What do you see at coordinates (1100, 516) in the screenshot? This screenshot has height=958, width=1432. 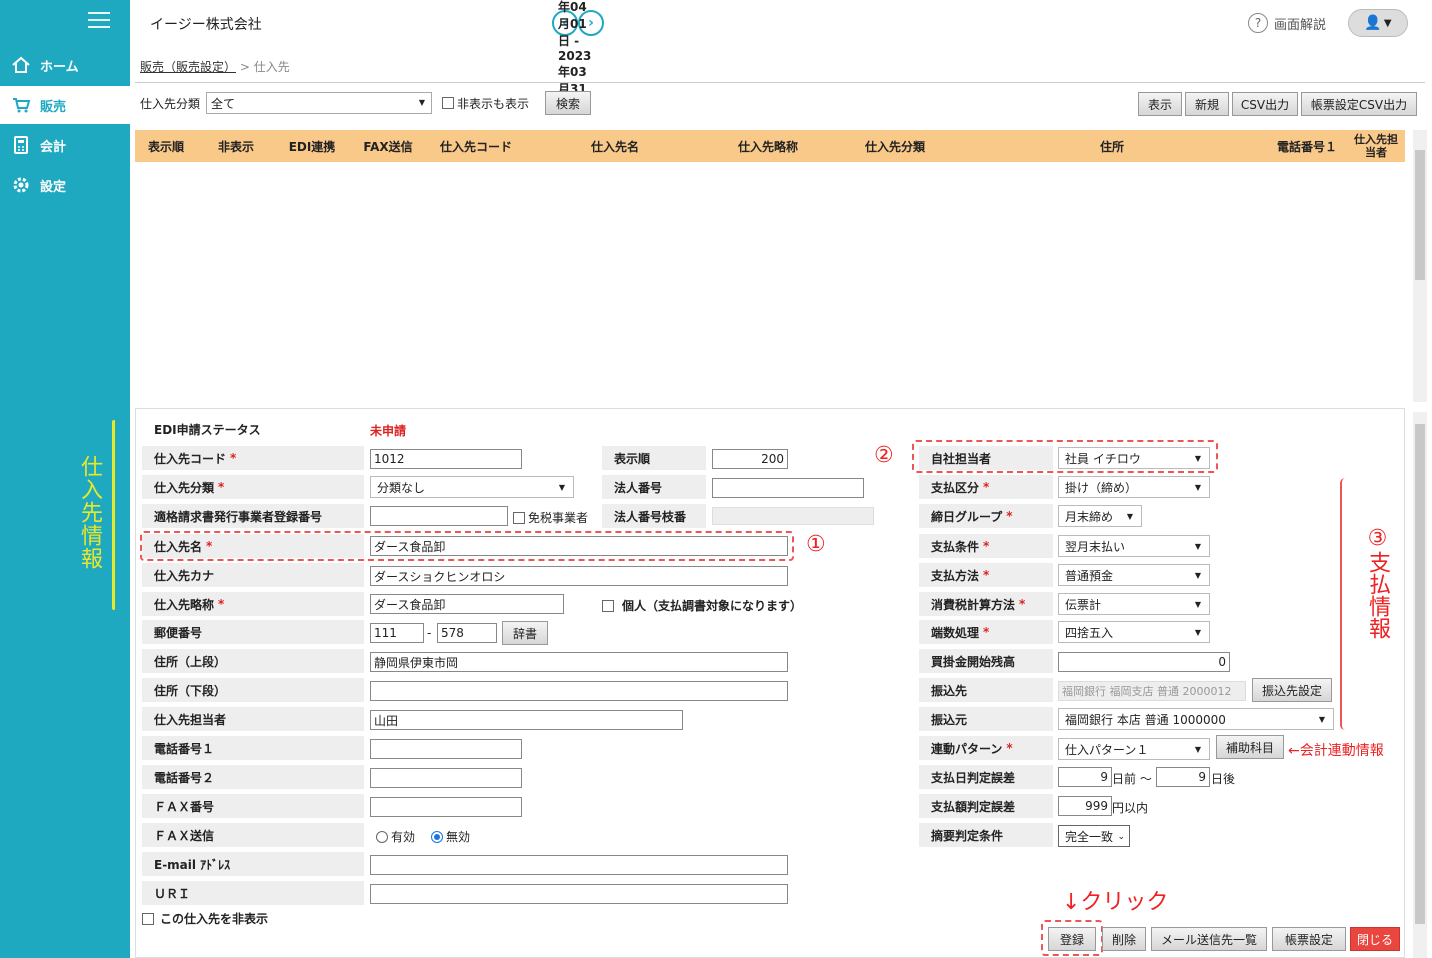 I see `close-group-select: 月末締め ▼` at bounding box center [1100, 516].